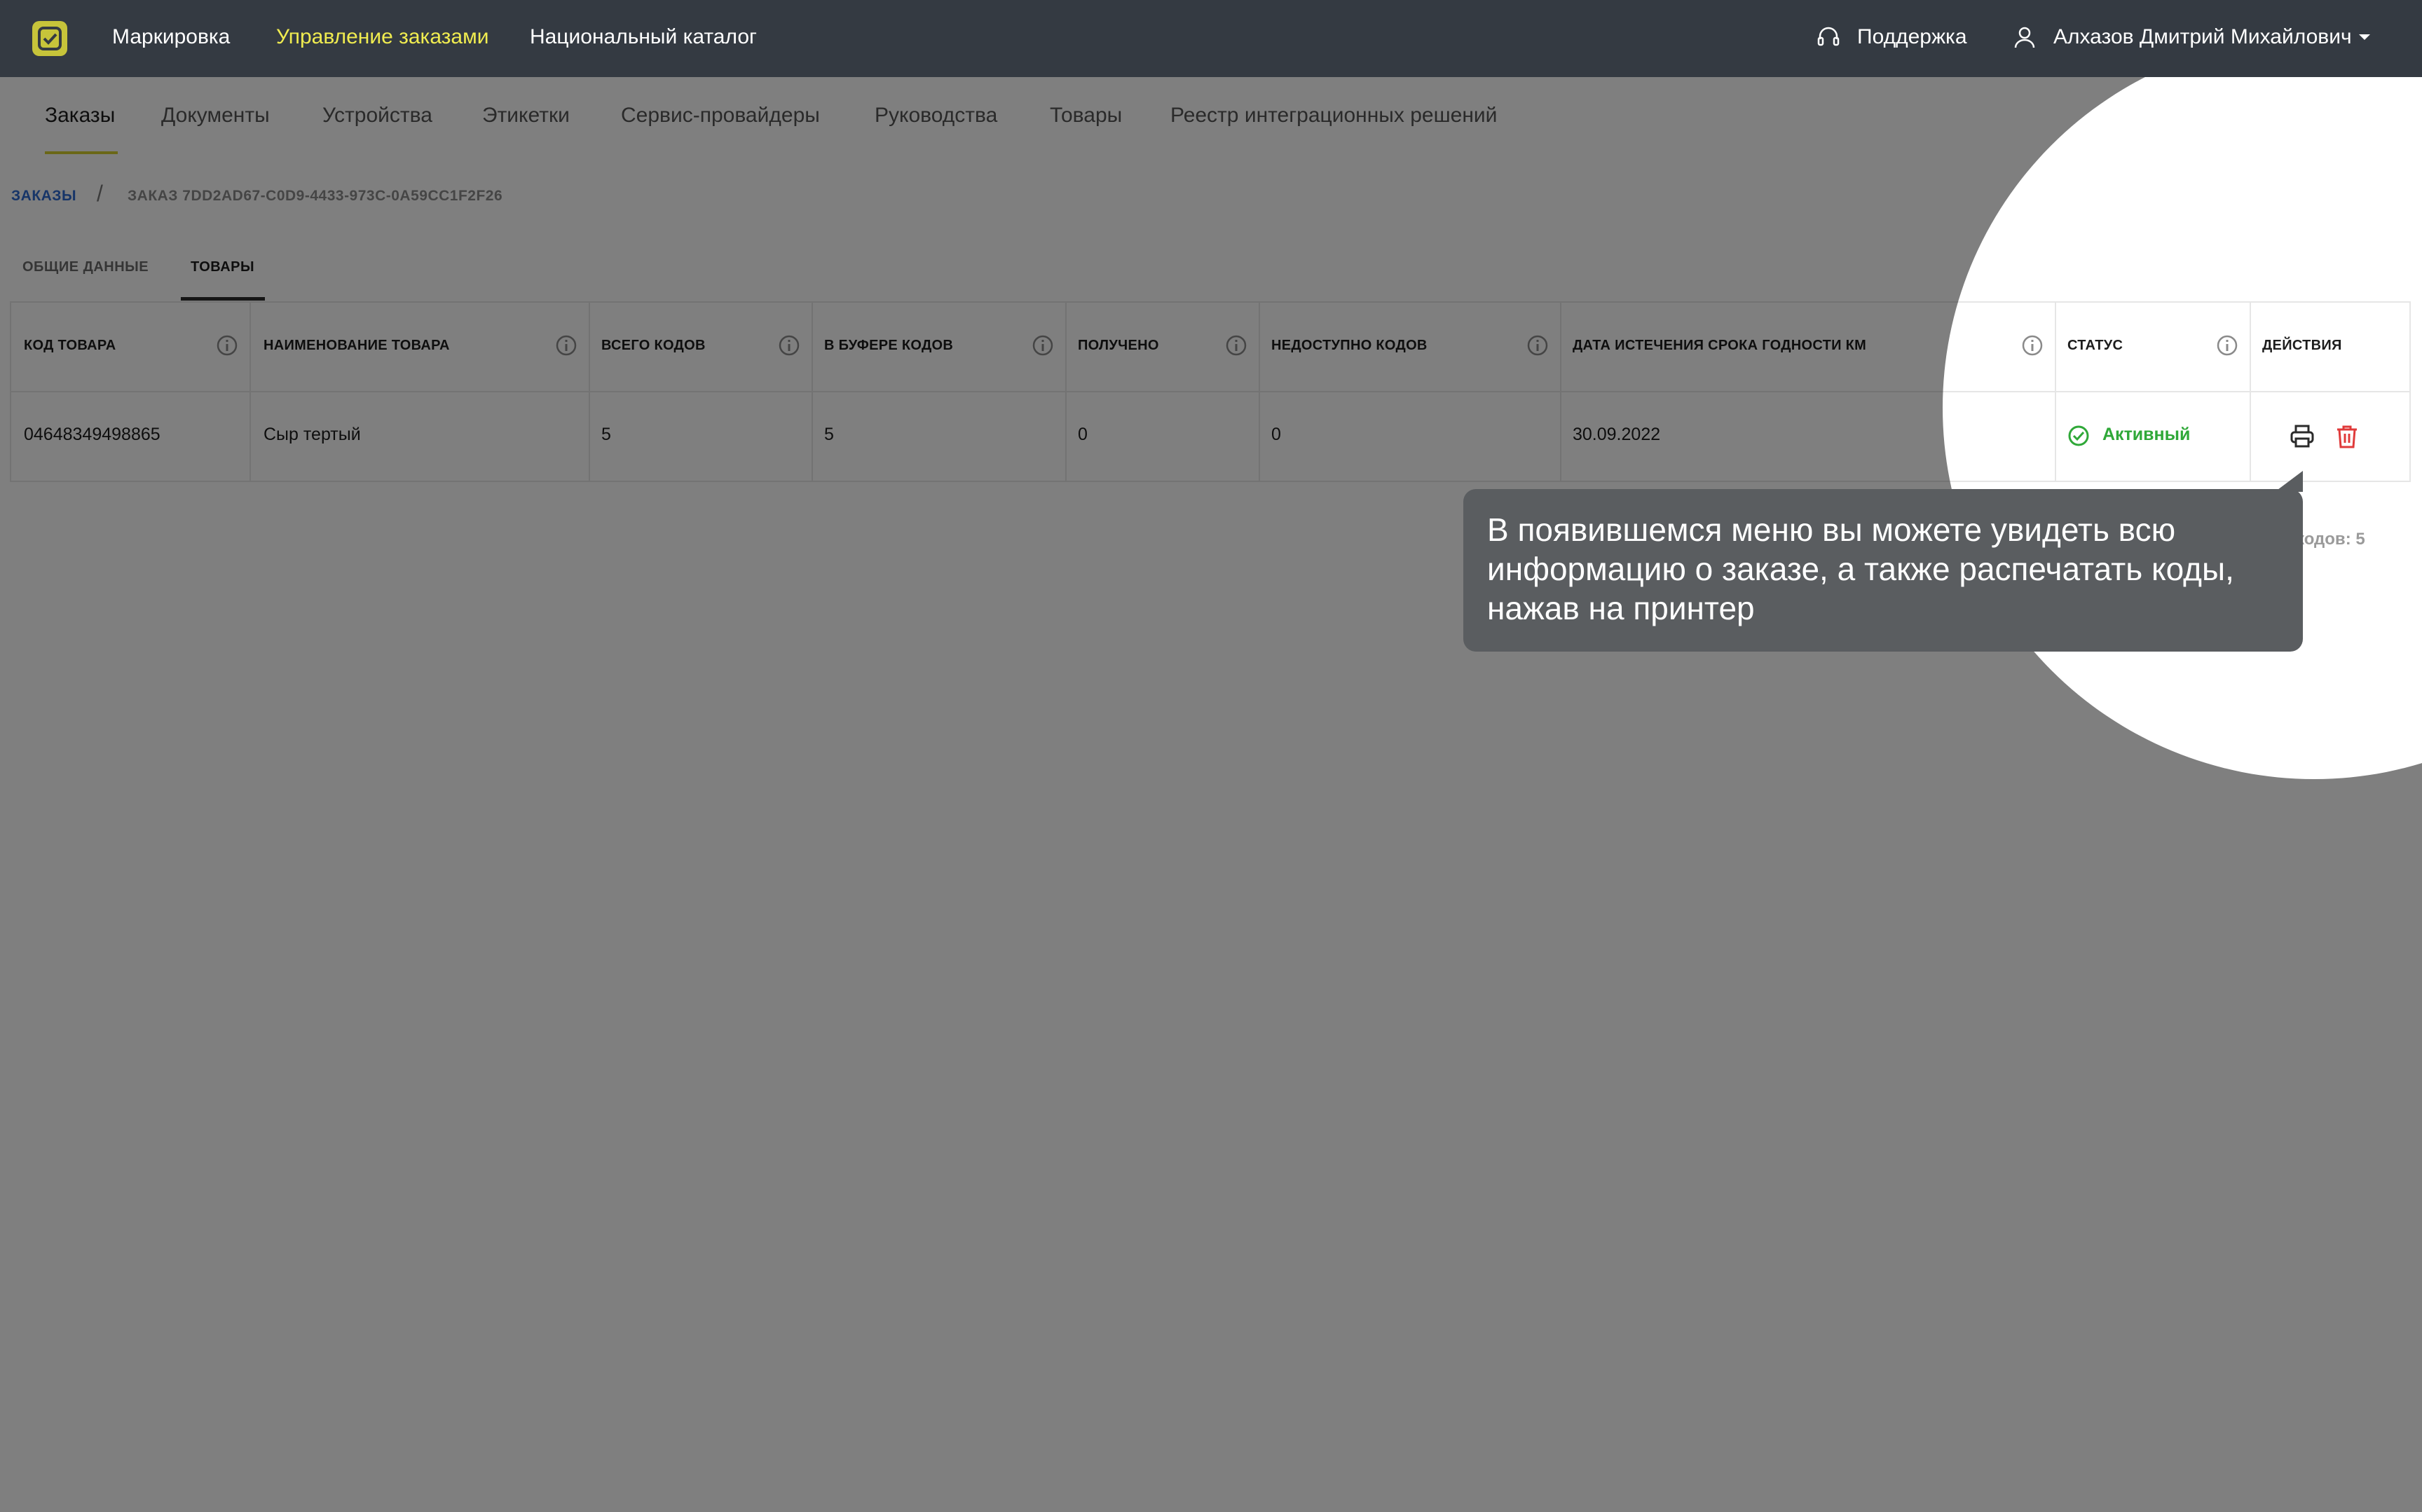 The image size is (2422, 1512). Describe the element at coordinates (92, 434) in the screenshot. I see `cell-code: 04648349498865` at that location.